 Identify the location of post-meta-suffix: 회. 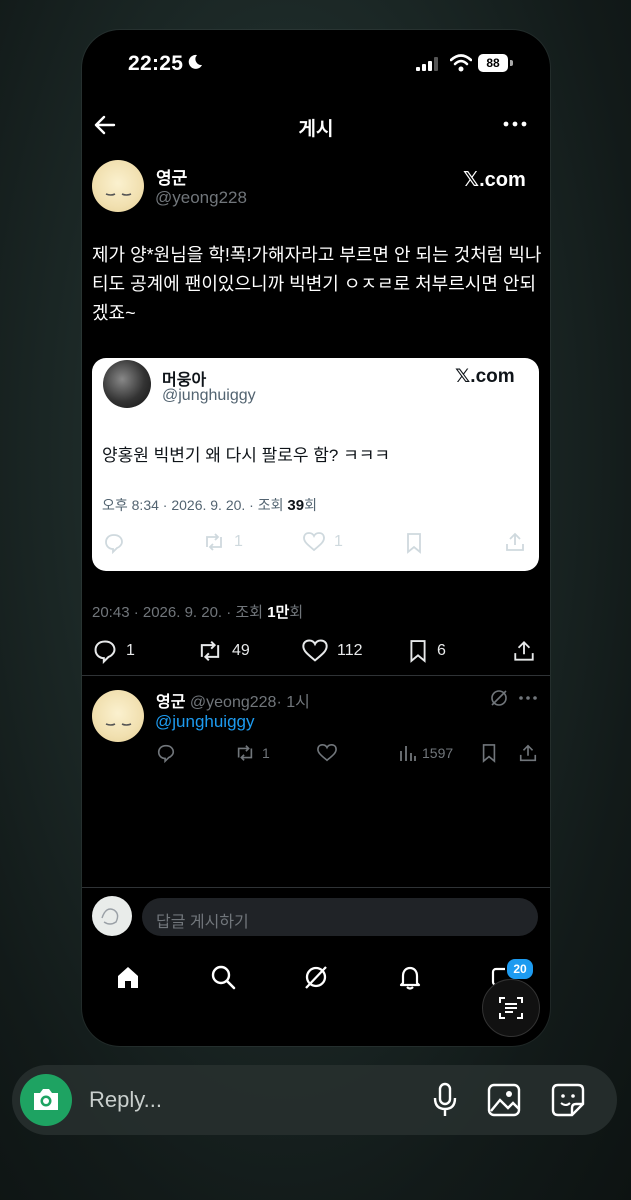
(296, 612).